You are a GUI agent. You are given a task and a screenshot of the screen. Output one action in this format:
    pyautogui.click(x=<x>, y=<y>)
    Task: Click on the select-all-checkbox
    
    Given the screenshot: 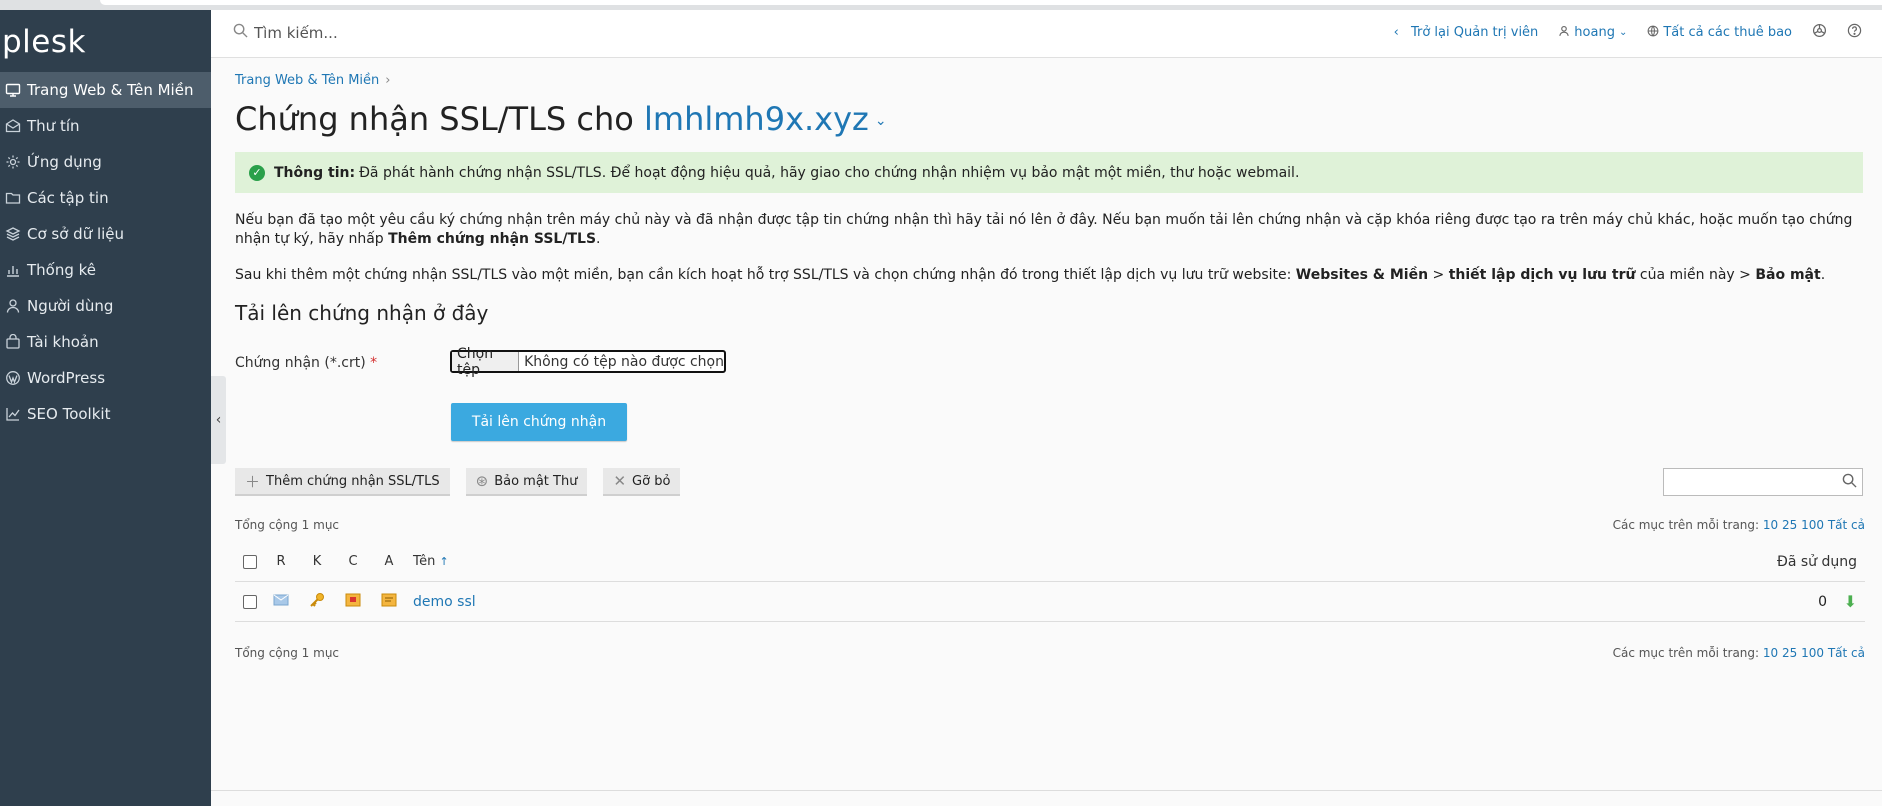 What is the action you would take?
    pyautogui.click(x=250, y=561)
    